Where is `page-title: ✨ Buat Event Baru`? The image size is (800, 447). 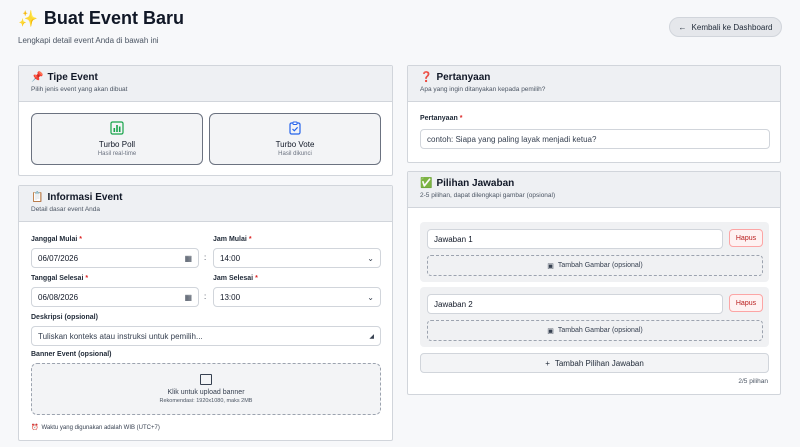
page-title: ✨ Buat Event Baru is located at coordinates (101, 18).